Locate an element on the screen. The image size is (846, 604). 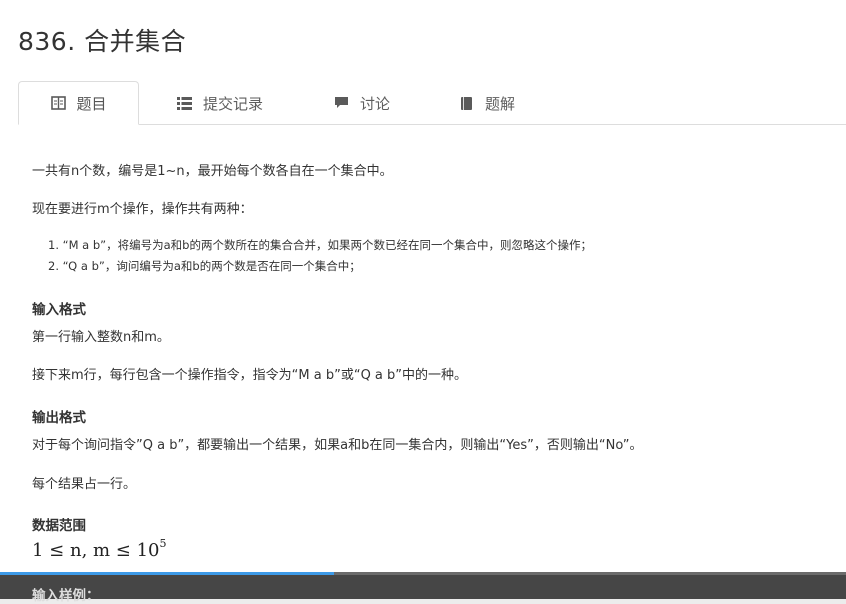
tab-problem: 题目 is located at coordinates (78, 103).